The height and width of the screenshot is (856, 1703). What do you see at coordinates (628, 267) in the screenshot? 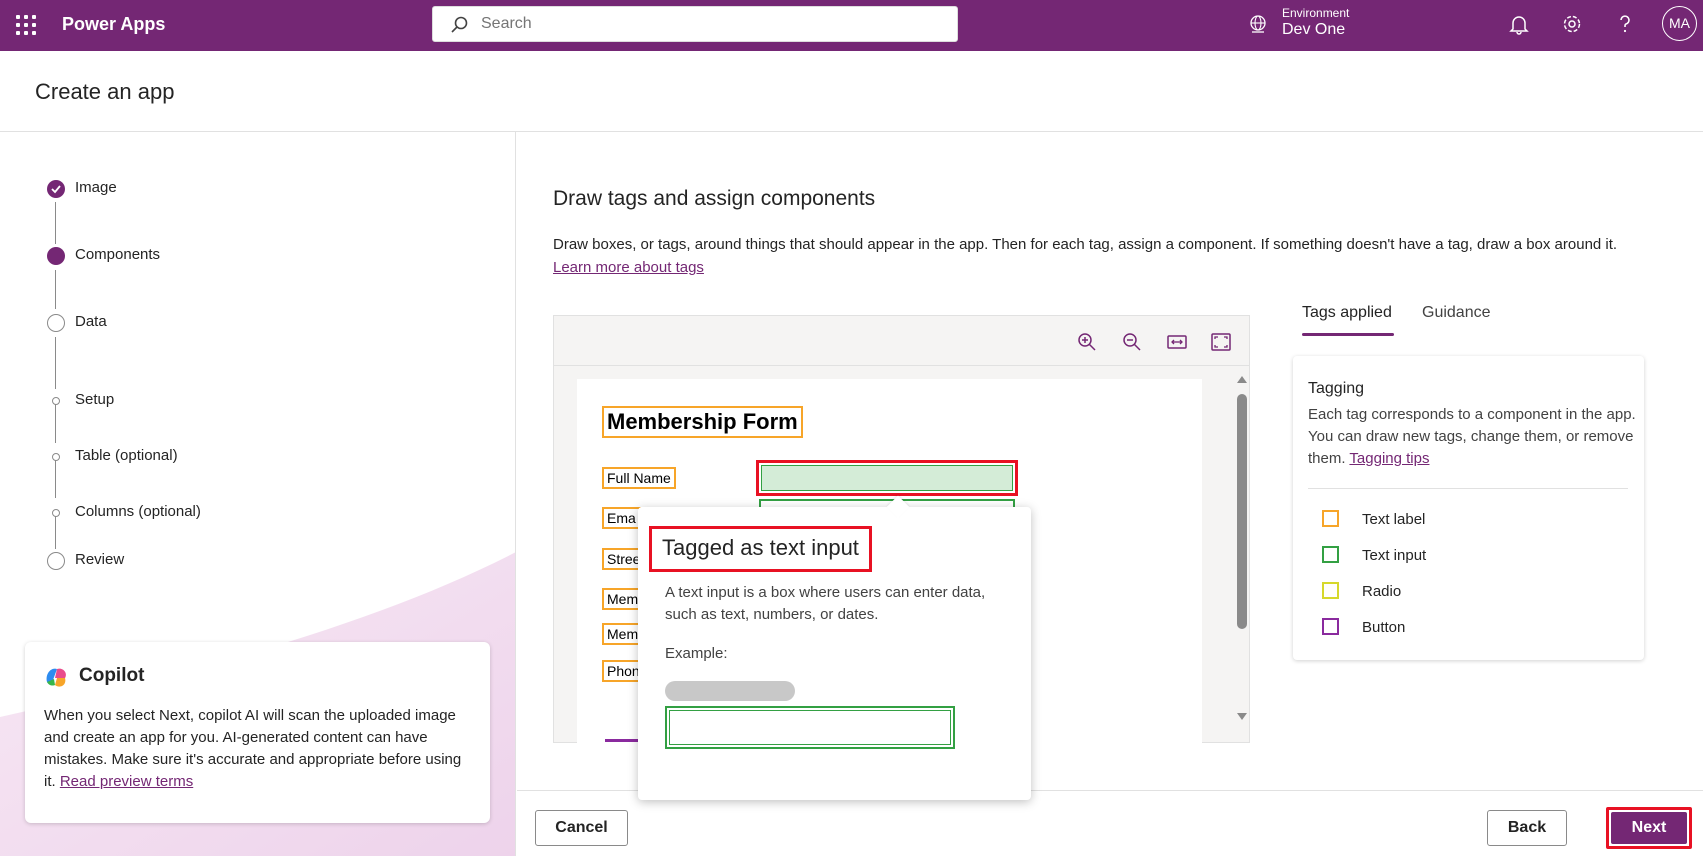
I see `learn-more-link: Learn more about tags` at bounding box center [628, 267].